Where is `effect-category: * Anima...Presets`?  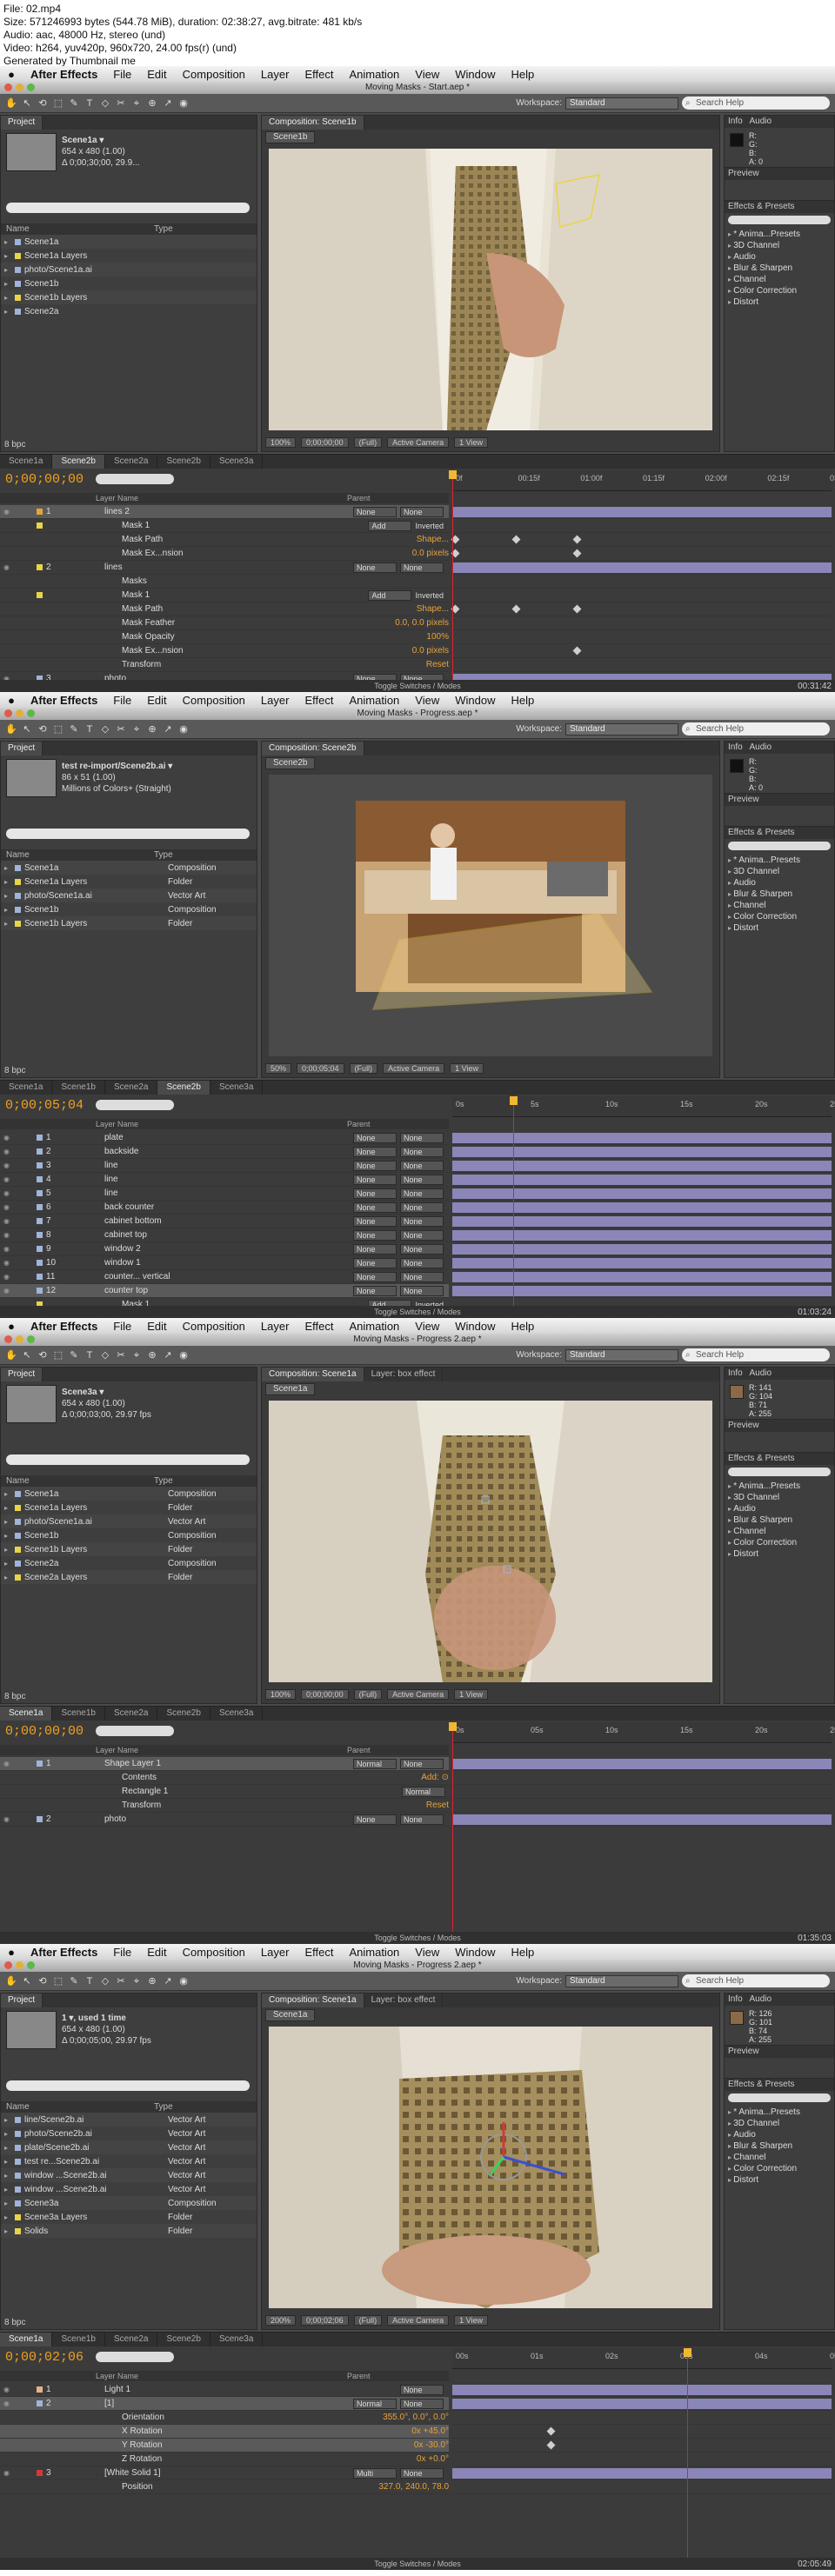 effect-category: * Anima...Presets is located at coordinates (779, 2112).